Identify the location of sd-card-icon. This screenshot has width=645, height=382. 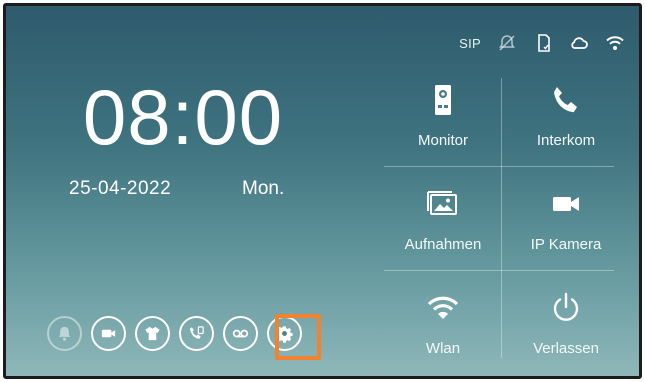
(543, 43).